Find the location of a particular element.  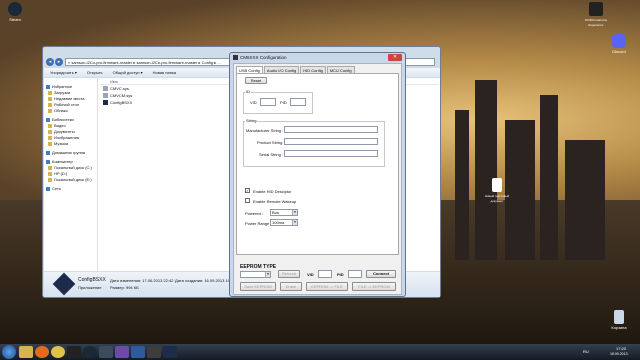

taskbar-explorer is located at coordinates (26, 352).